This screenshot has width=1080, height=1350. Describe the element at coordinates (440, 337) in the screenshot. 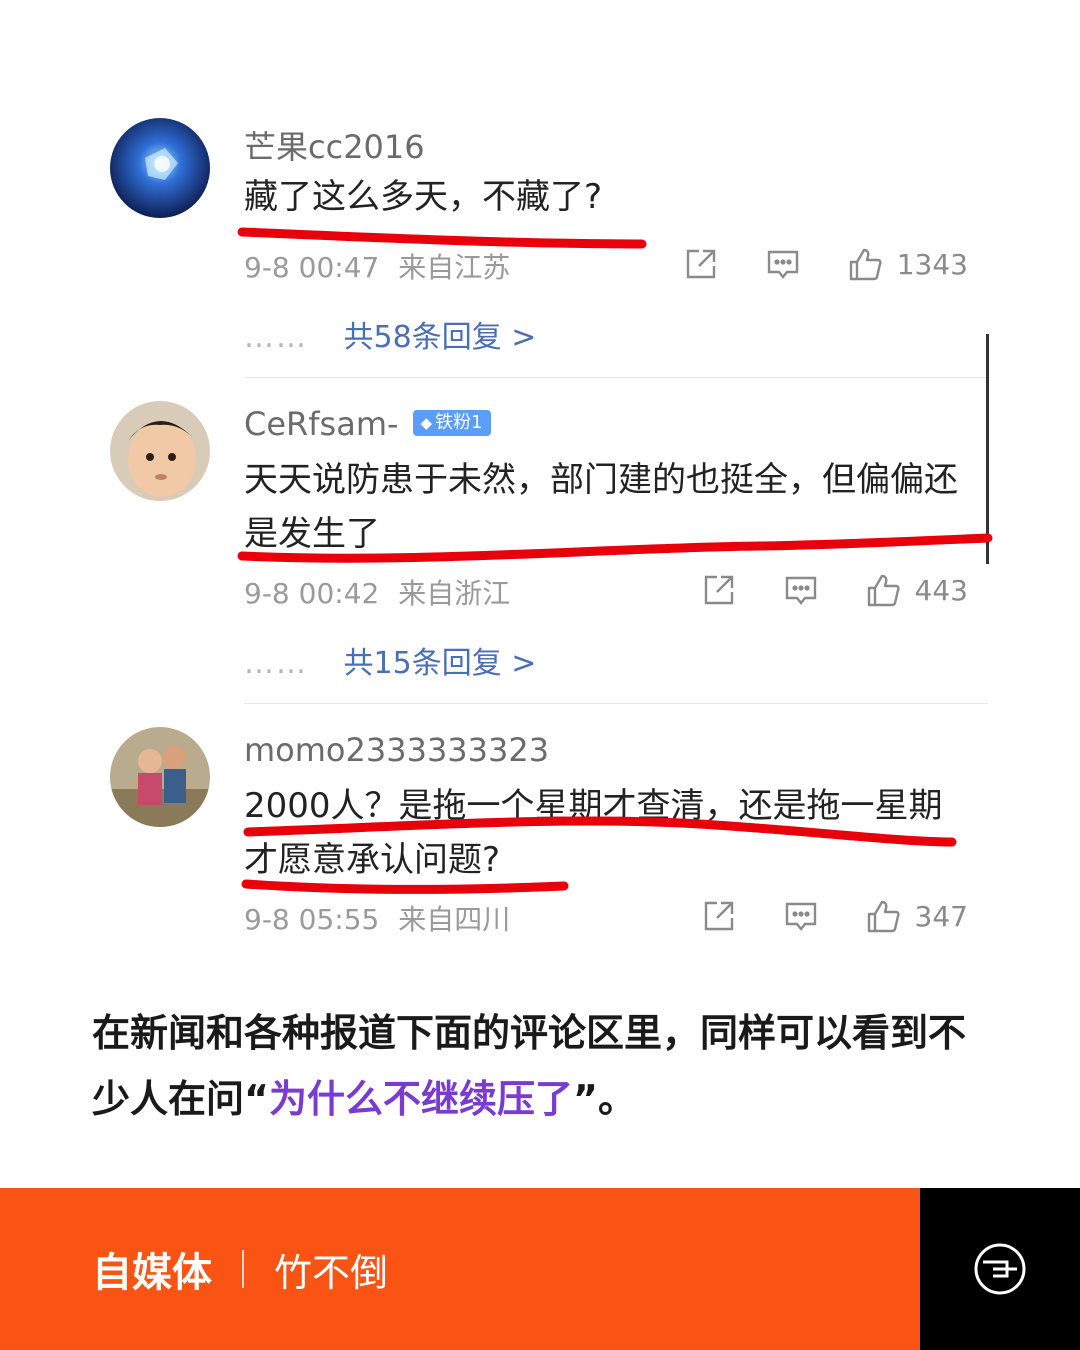

I see `replies-label: 共58条回复 >` at that location.